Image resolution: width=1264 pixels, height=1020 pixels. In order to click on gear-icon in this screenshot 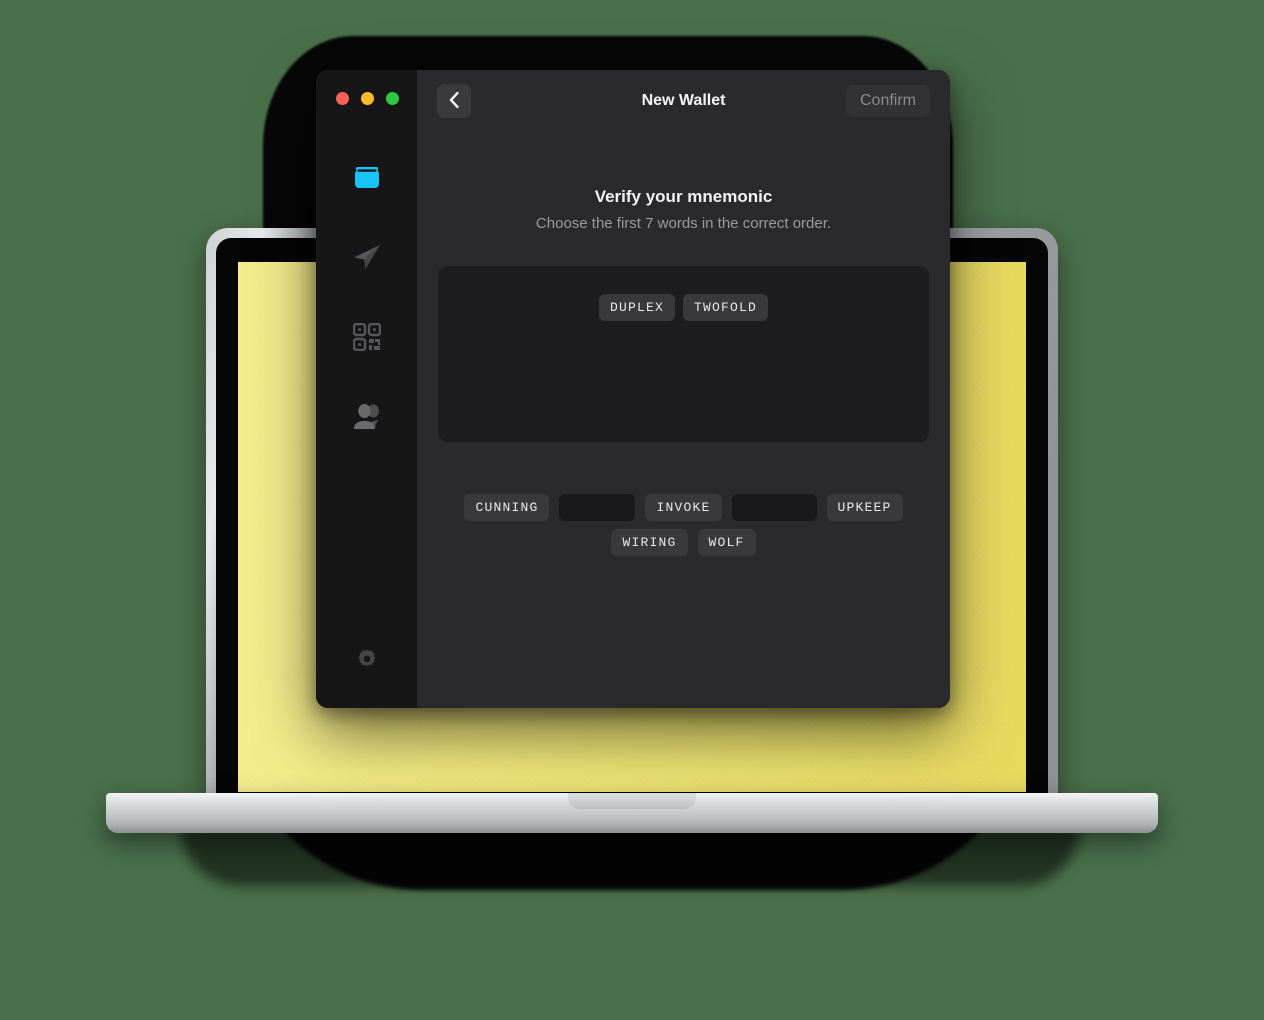, I will do `click(367, 661)`.